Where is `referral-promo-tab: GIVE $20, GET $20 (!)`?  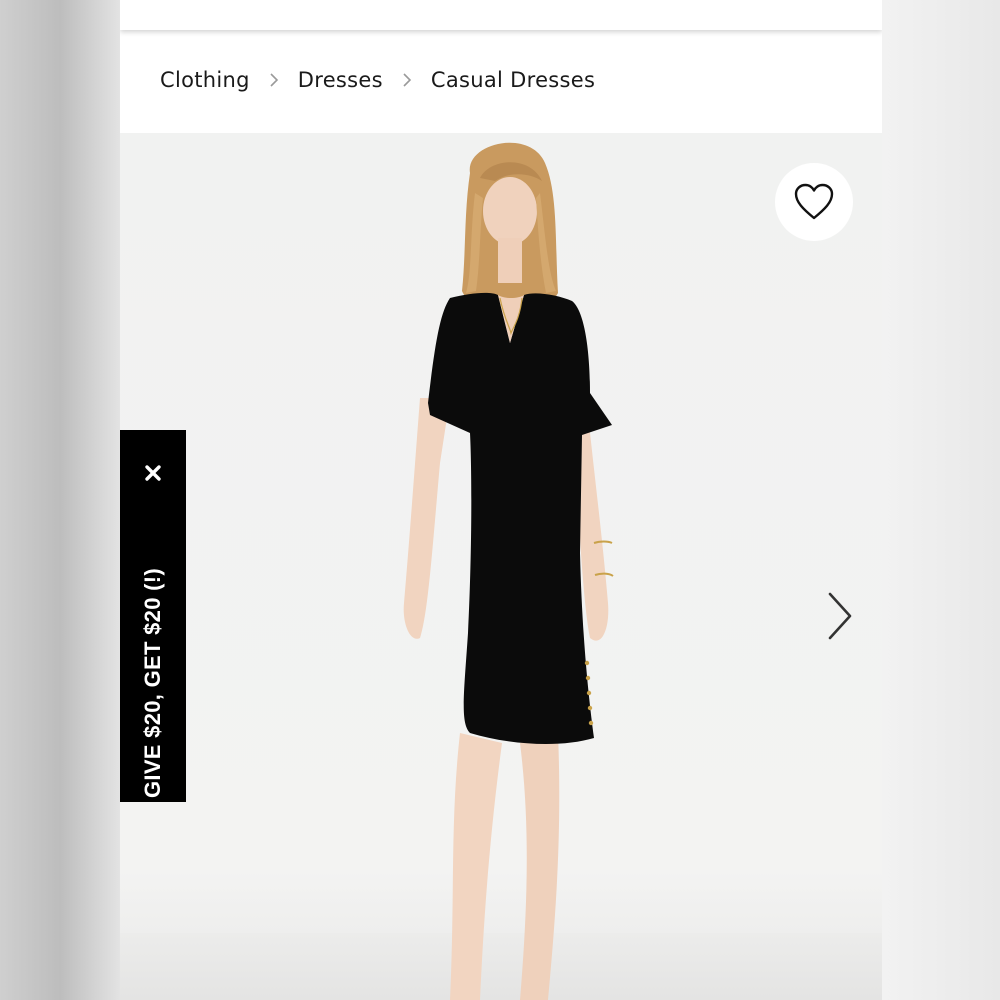 referral-promo-tab: GIVE $20, GET $20 (!) is located at coordinates (153, 616).